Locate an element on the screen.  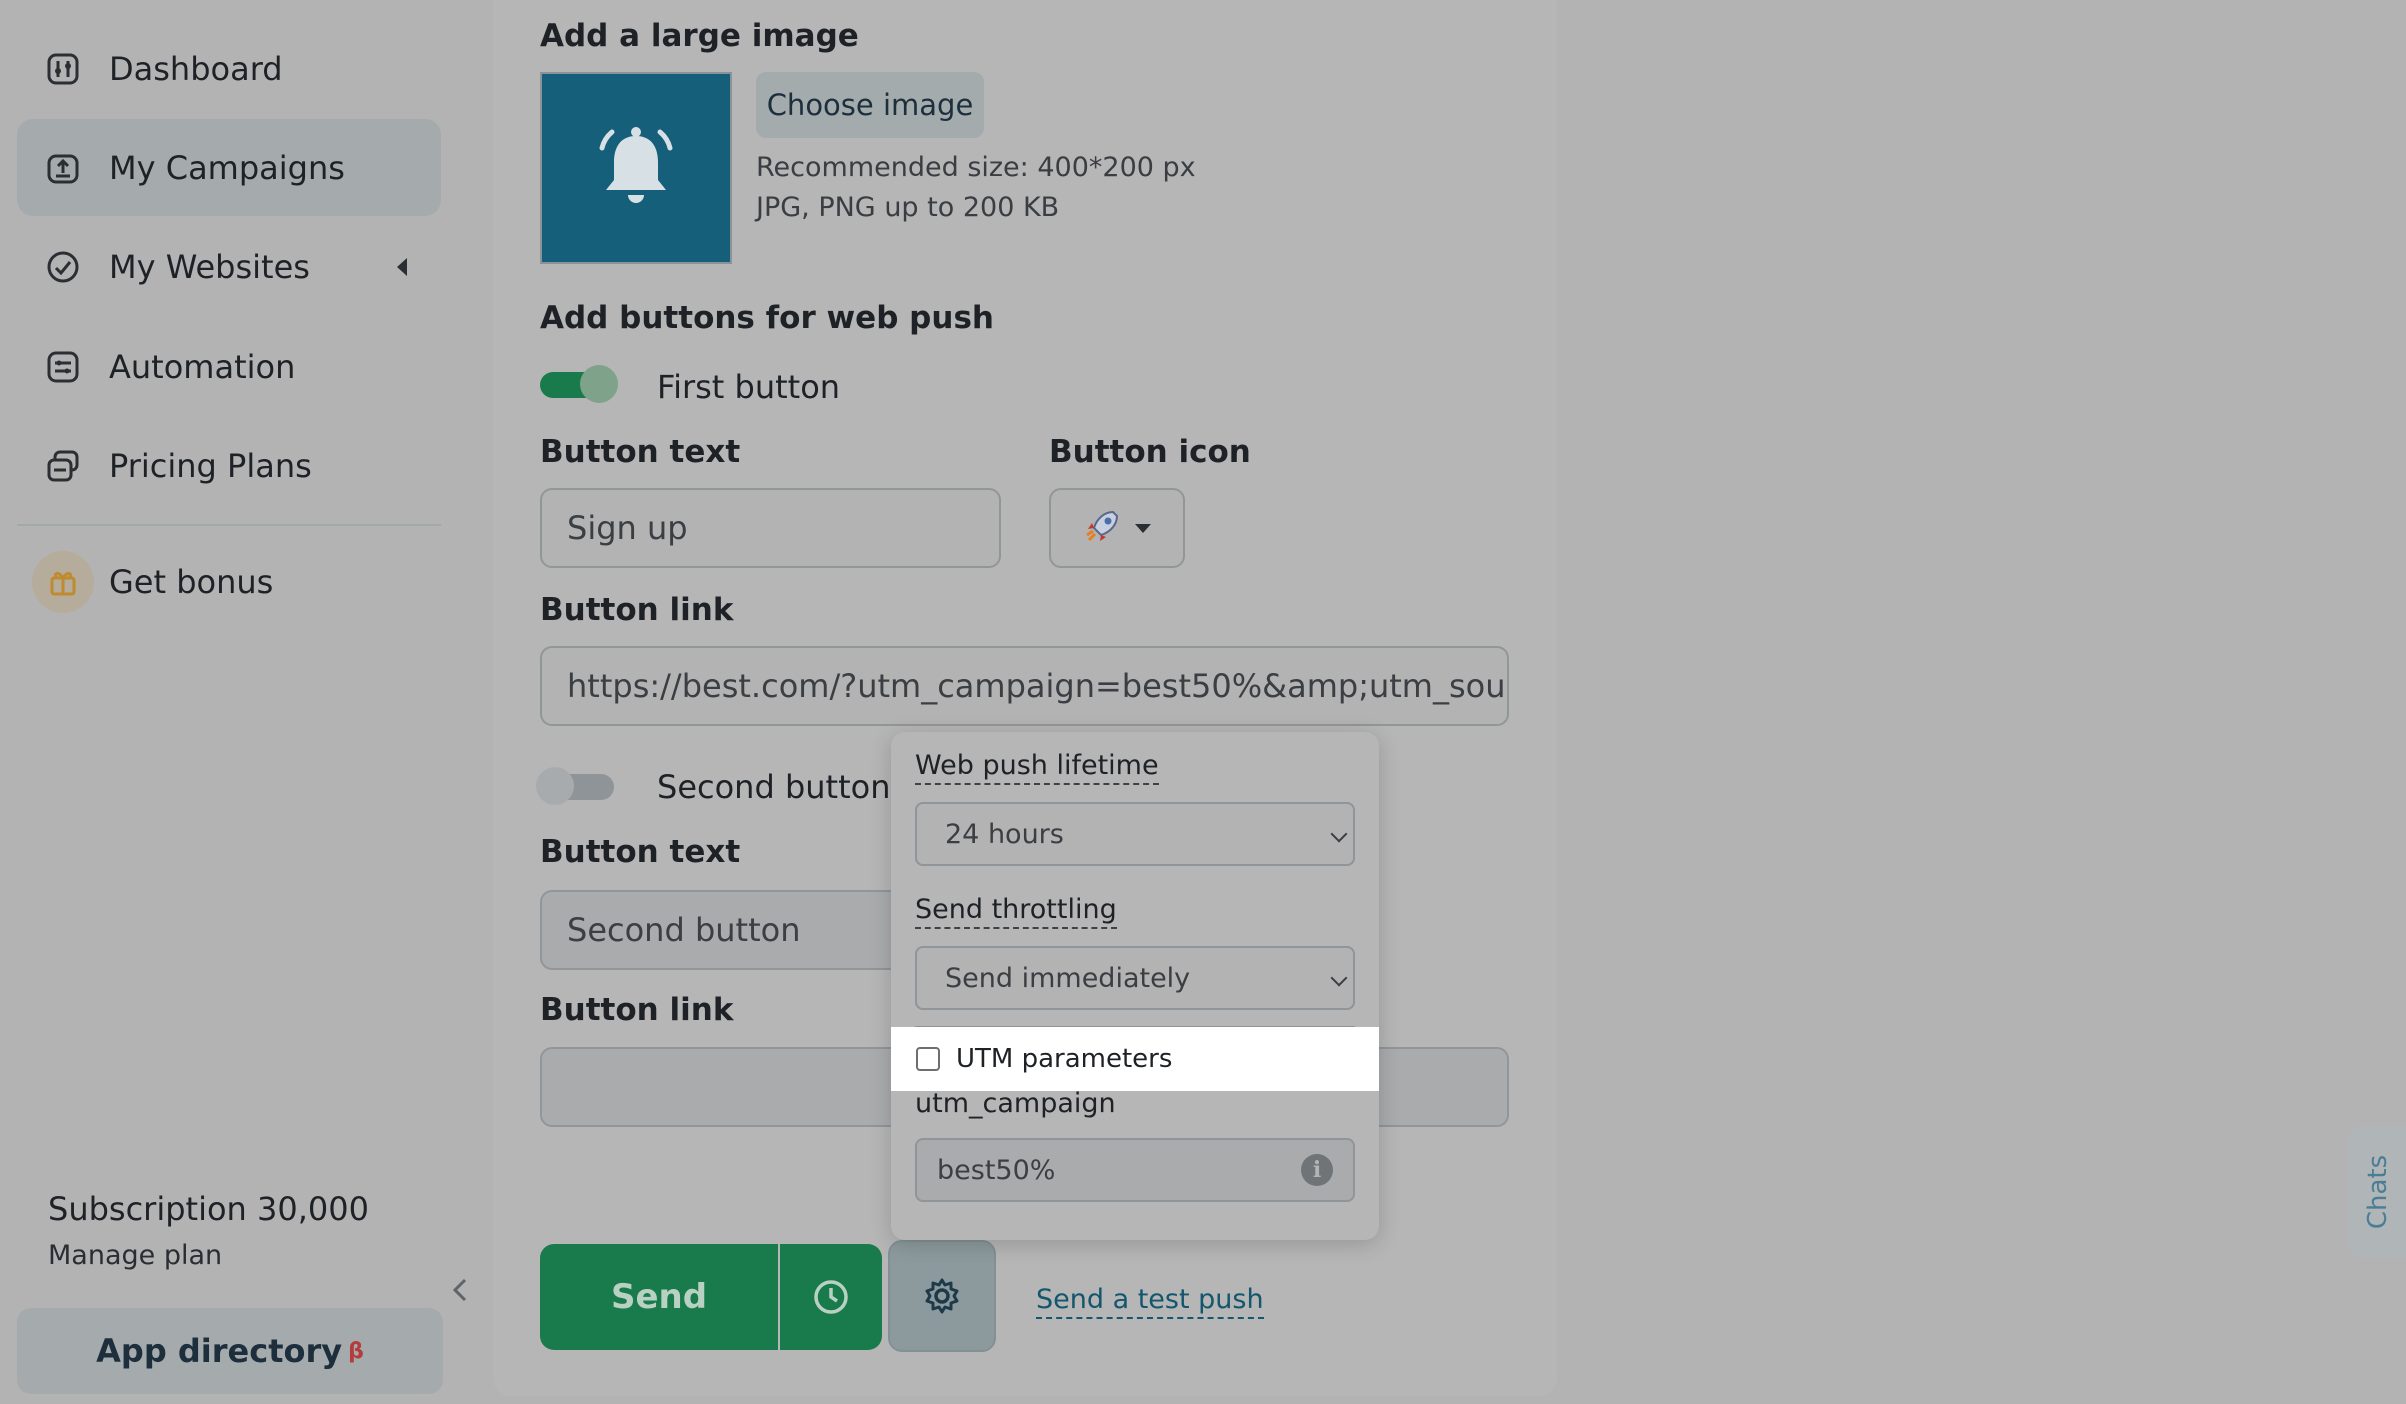
button-text-label: Button text is located at coordinates (640, 452).